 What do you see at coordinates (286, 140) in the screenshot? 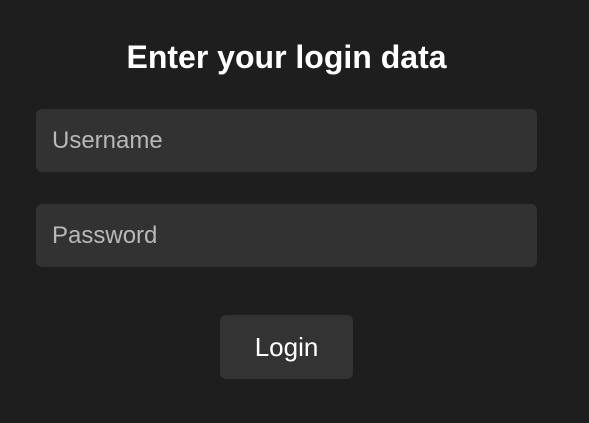
I see `username-field` at bounding box center [286, 140].